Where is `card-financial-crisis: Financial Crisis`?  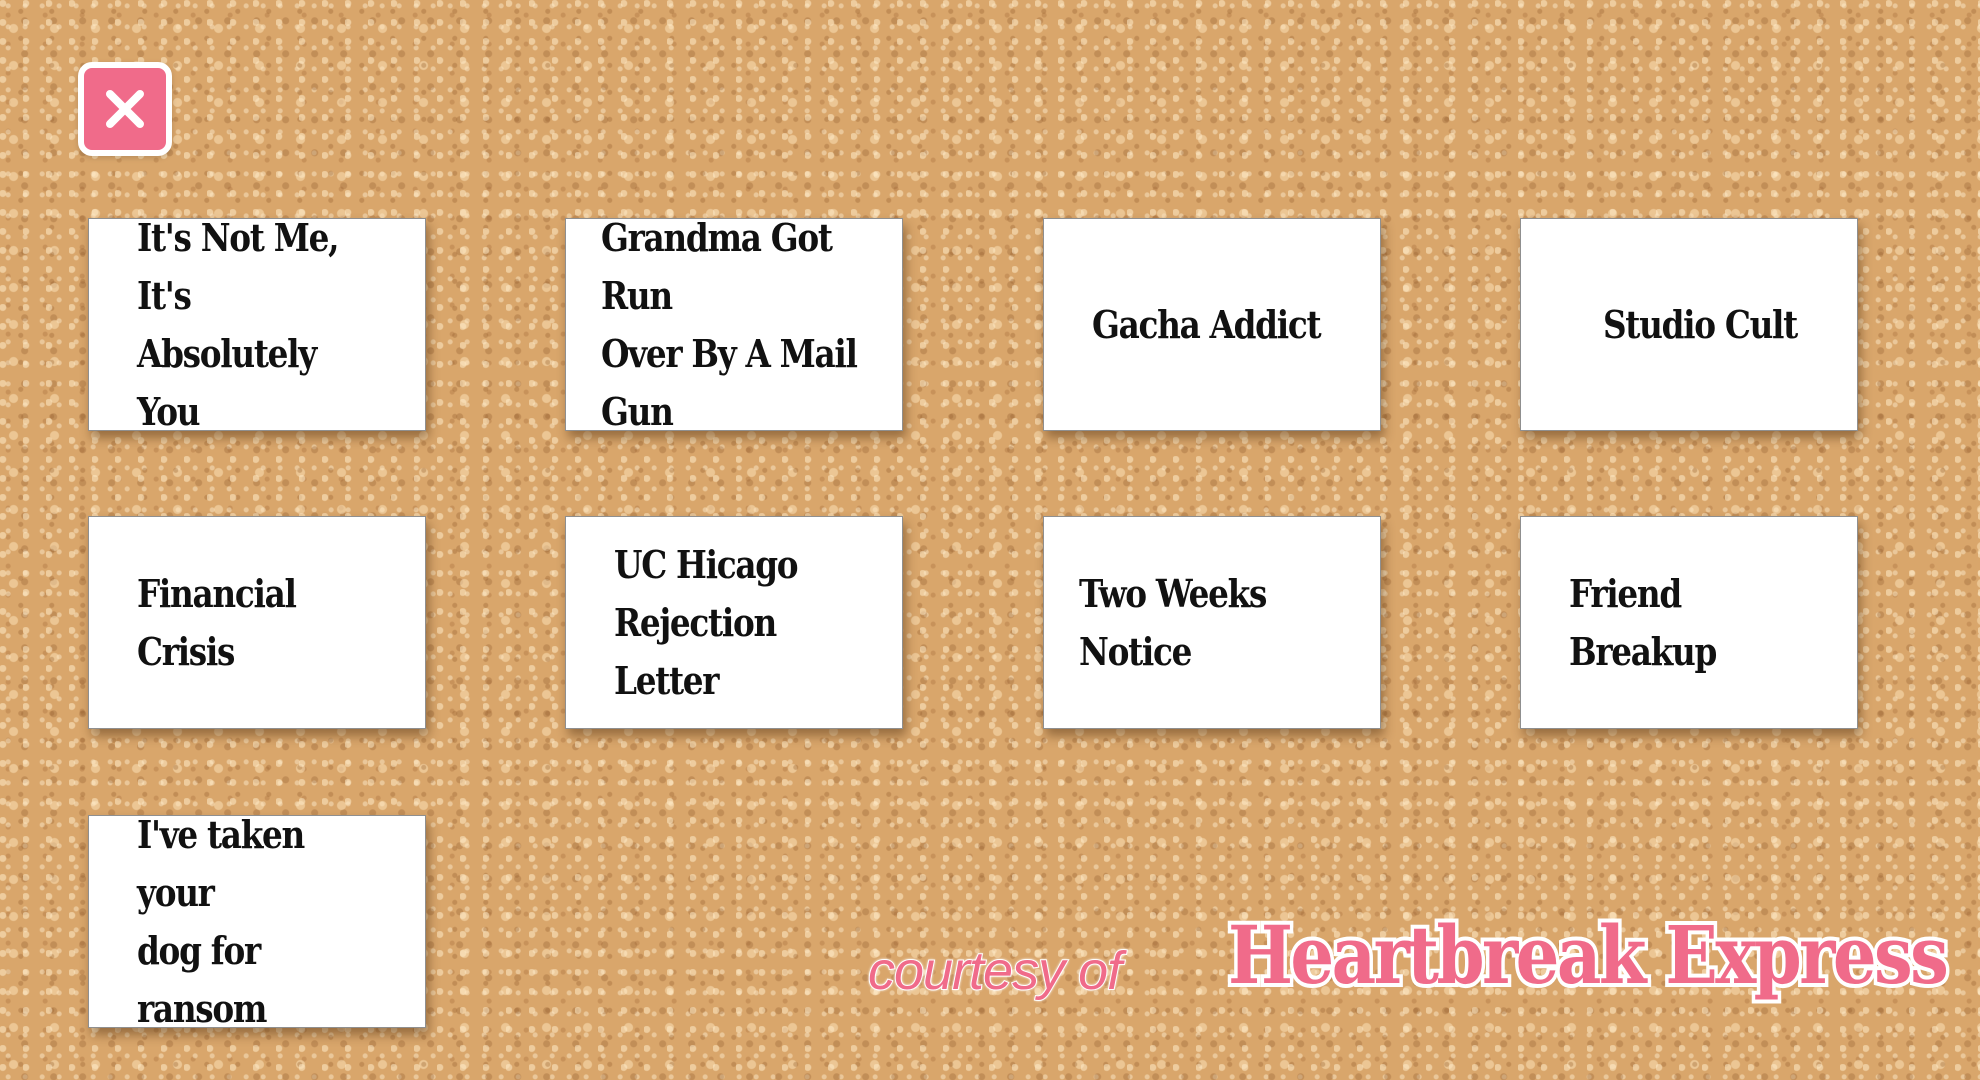 card-financial-crisis: Financial Crisis is located at coordinates (257, 622).